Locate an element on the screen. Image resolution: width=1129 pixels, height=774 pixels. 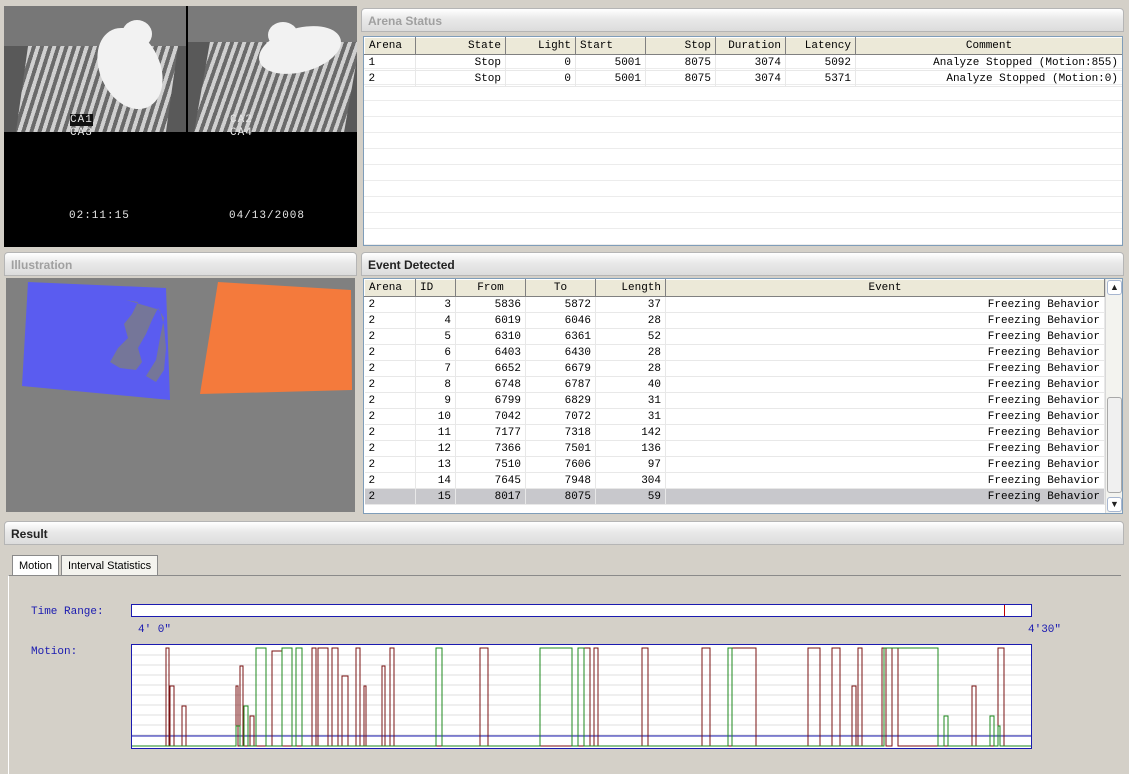
cell-length: 304 is located at coordinates (630, 480).